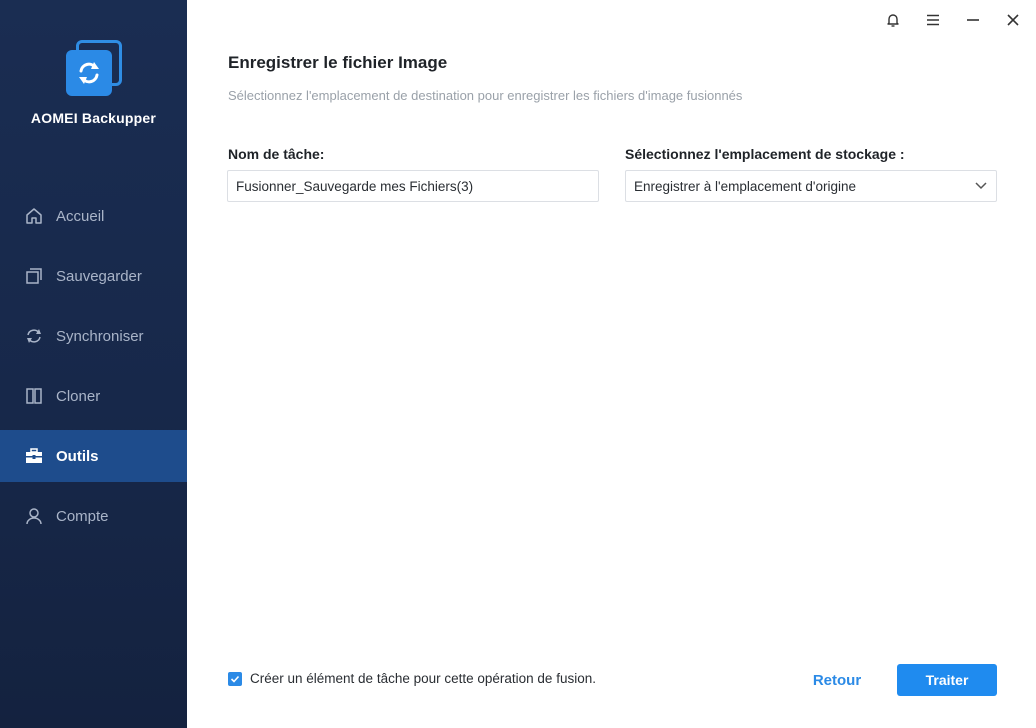 The width and height of the screenshot is (1036, 728). What do you see at coordinates (933, 20) in the screenshot?
I see `menu-icon` at bounding box center [933, 20].